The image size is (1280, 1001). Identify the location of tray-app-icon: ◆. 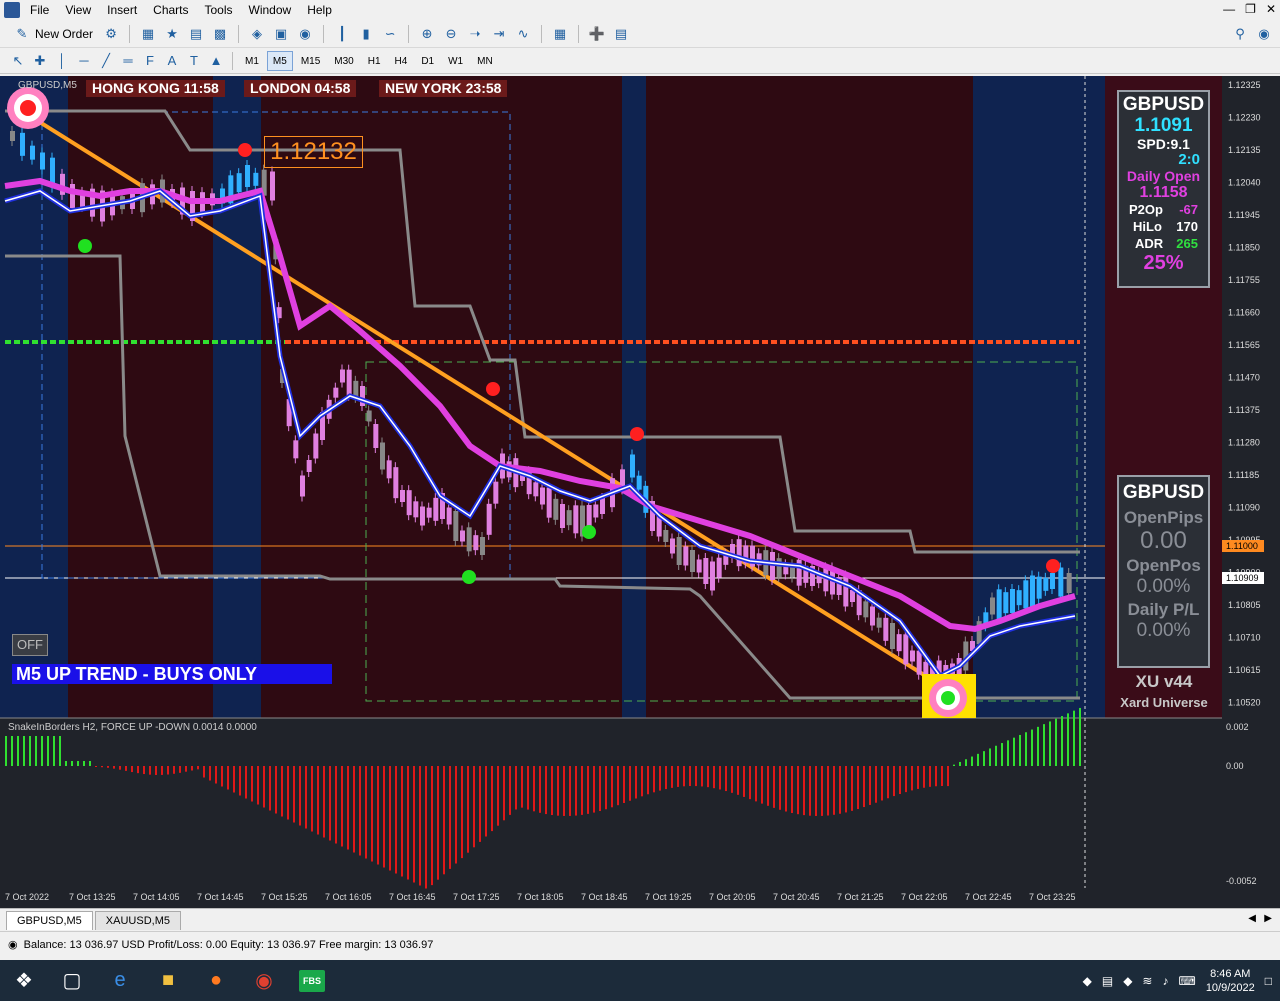
(1087, 981).